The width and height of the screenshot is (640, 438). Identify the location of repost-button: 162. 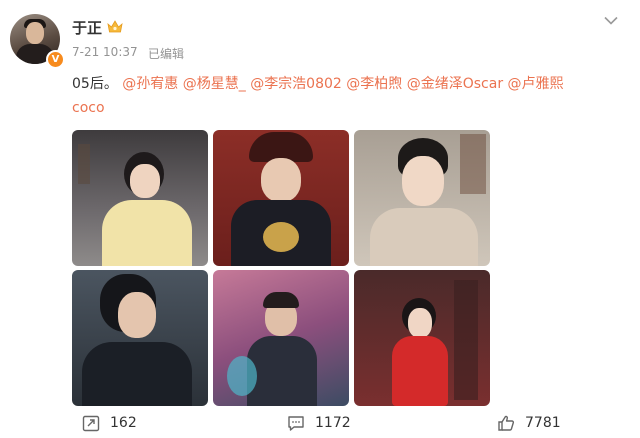
(109, 423).